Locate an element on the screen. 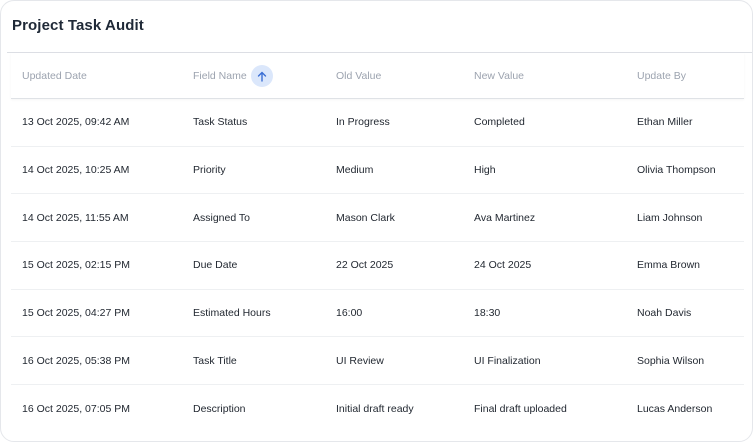 Image resolution: width=753 pixels, height=442 pixels. cell-update-by: Olivia Thompson is located at coordinates (676, 170).